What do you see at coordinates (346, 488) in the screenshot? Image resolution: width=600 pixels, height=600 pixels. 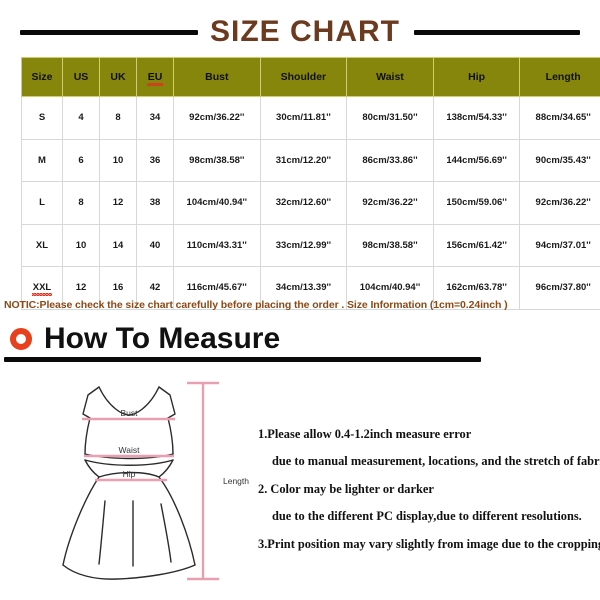 I see `instruction-line-3: 2. Color may be lighter or darker` at bounding box center [346, 488].